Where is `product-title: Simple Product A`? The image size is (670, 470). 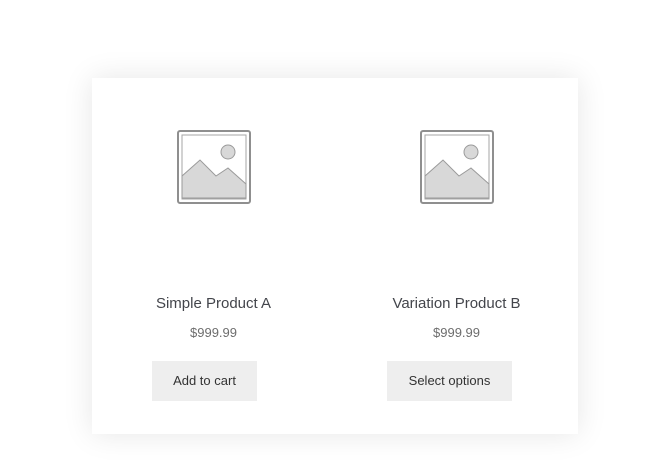
product-title: Simple Product A is located at coordinates (213, 304).